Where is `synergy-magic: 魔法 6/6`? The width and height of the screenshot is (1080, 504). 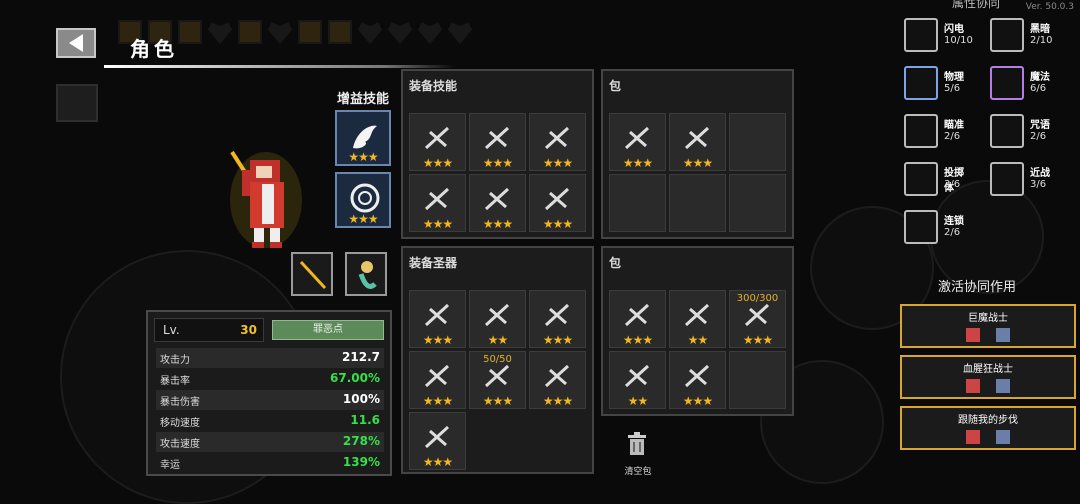
synergy-magic: 魔法 6/6 is located at coordinates (1020, 85).